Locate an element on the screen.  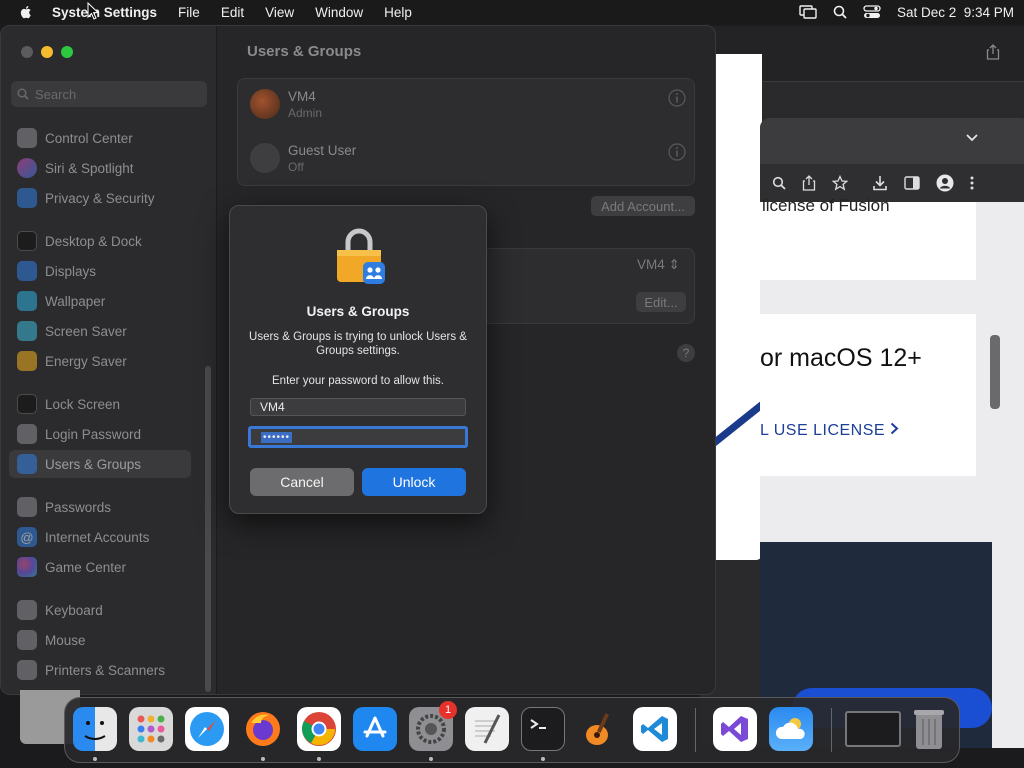
users-icon is located at coordinates (27, 464).